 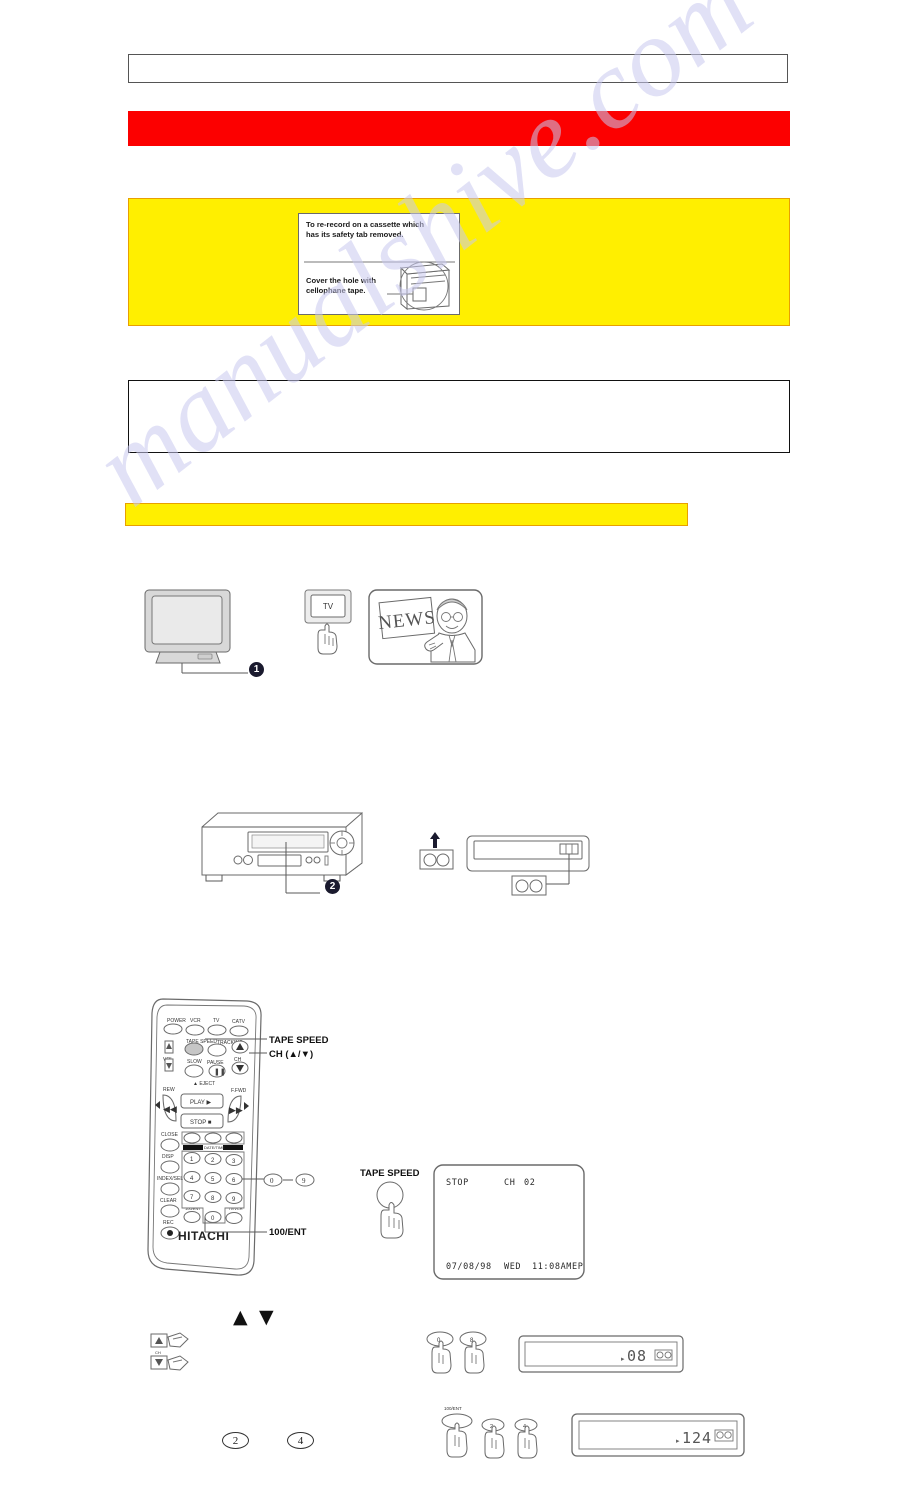 I want to click on callout-ch-updown: CH (▲/▼), so click(x=291, y=1054).